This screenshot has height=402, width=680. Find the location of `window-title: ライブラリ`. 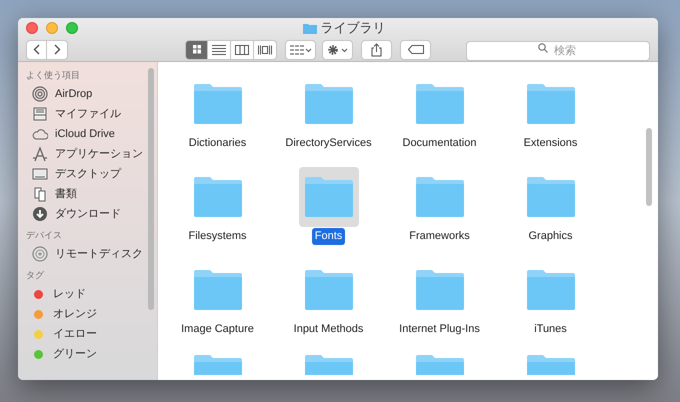

window-title: ライブラリ is located at coordinates (353, 28).